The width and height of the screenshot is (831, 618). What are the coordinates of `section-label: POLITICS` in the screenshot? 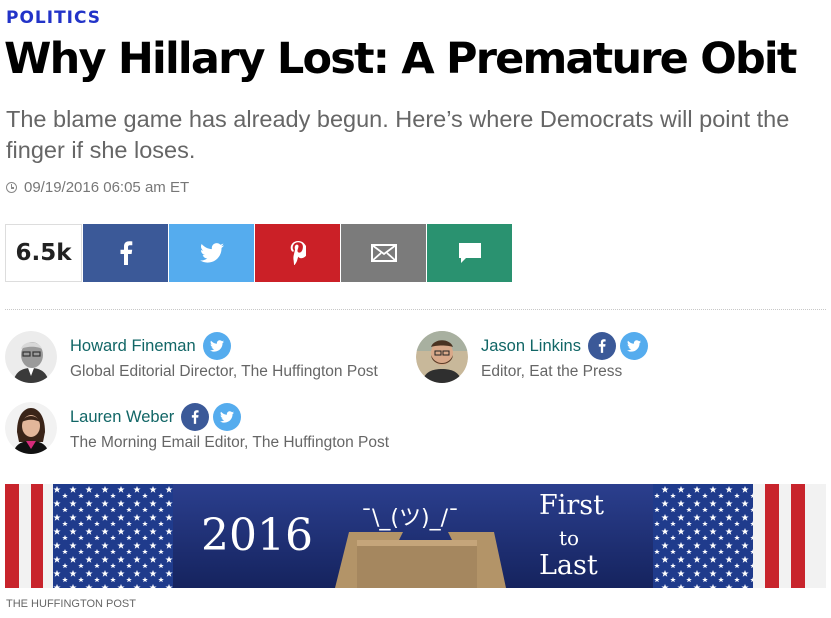 It's located at (53, 18).